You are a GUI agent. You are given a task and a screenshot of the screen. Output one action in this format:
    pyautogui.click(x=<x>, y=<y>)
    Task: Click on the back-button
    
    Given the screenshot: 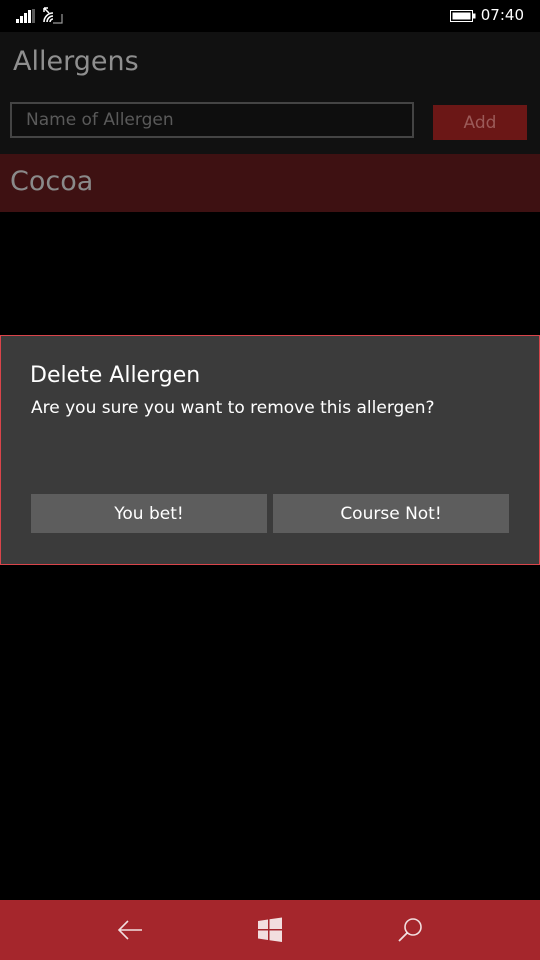 What is the action you would take?
    pyautogui.click(x=130, y=930)
    